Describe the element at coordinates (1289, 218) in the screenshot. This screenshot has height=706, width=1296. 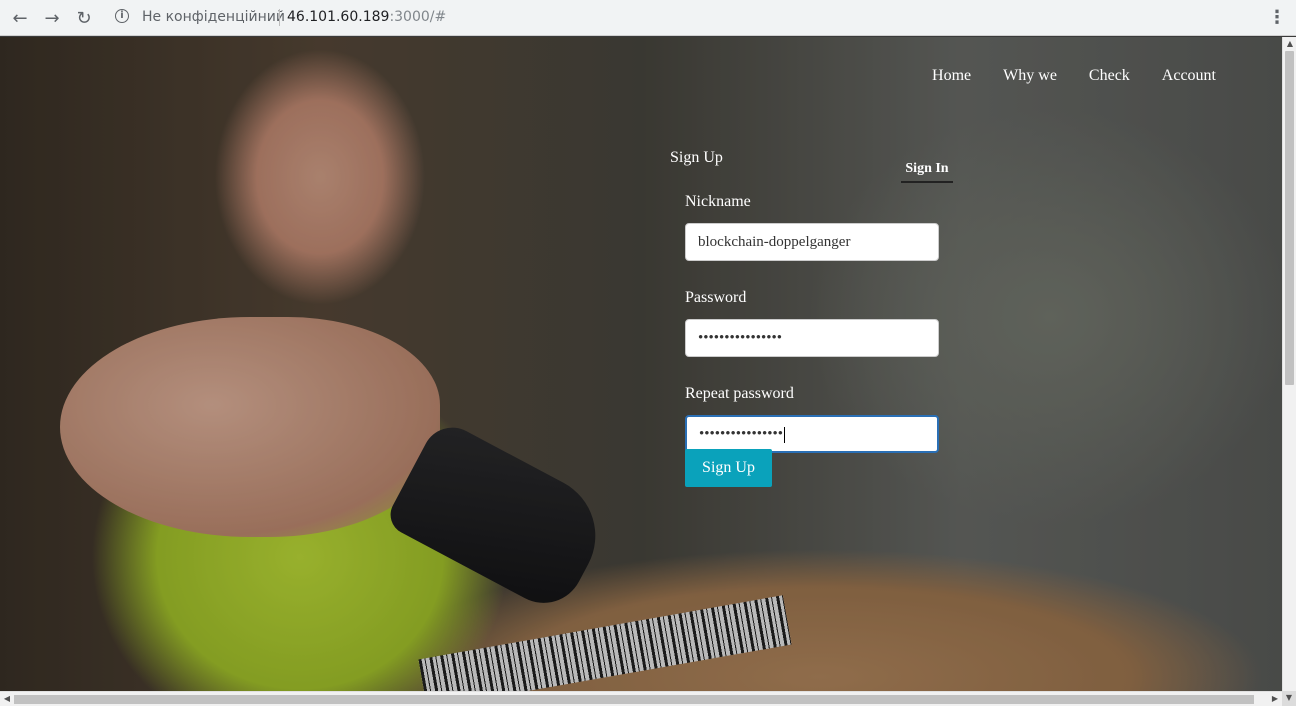
I see `vertical-scroll-thumb` at that location.